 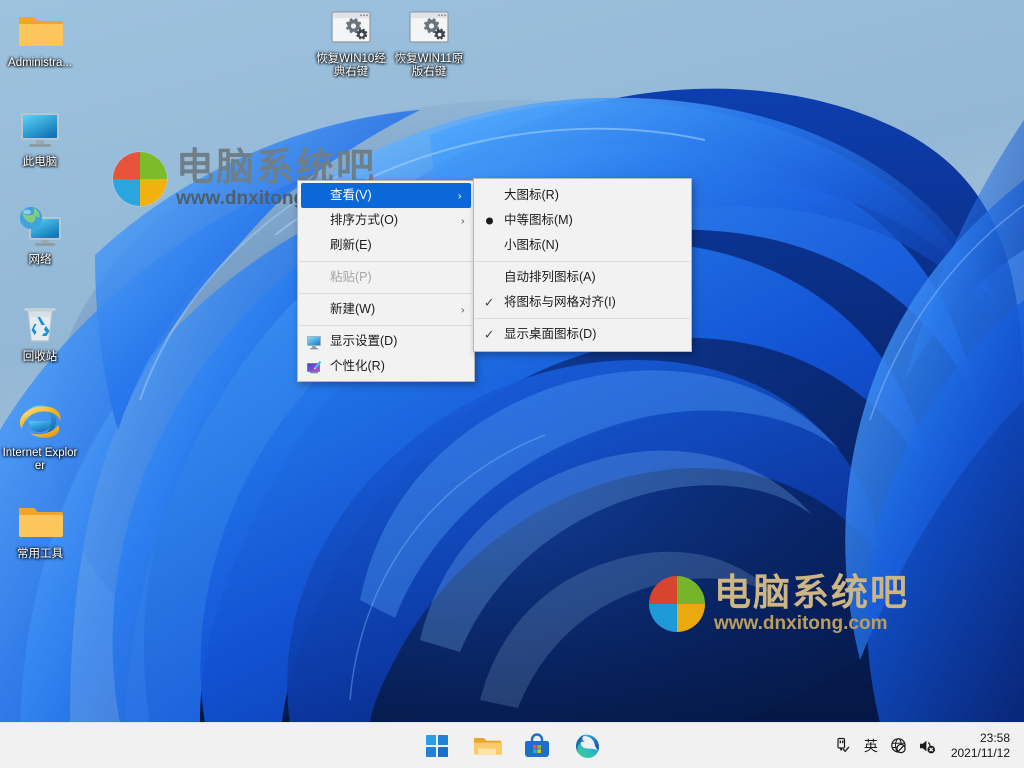 I want to click on submenu-item-label: 中等图标(M), so click(x=538, y=220).